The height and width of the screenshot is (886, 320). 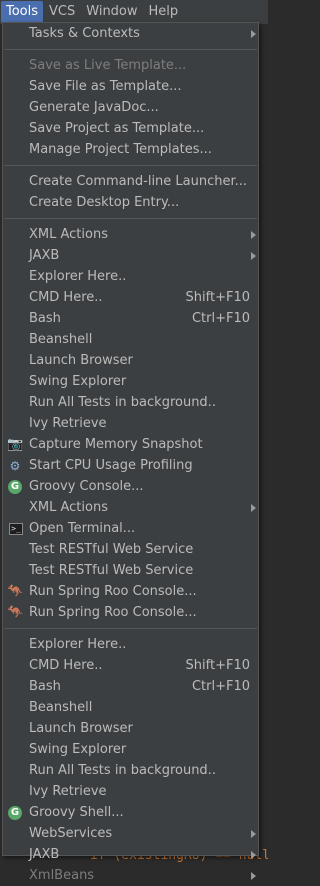 I want to click on menu-item-tasks-contexts: Tasks & Contexts, so click(x=130, y=33).